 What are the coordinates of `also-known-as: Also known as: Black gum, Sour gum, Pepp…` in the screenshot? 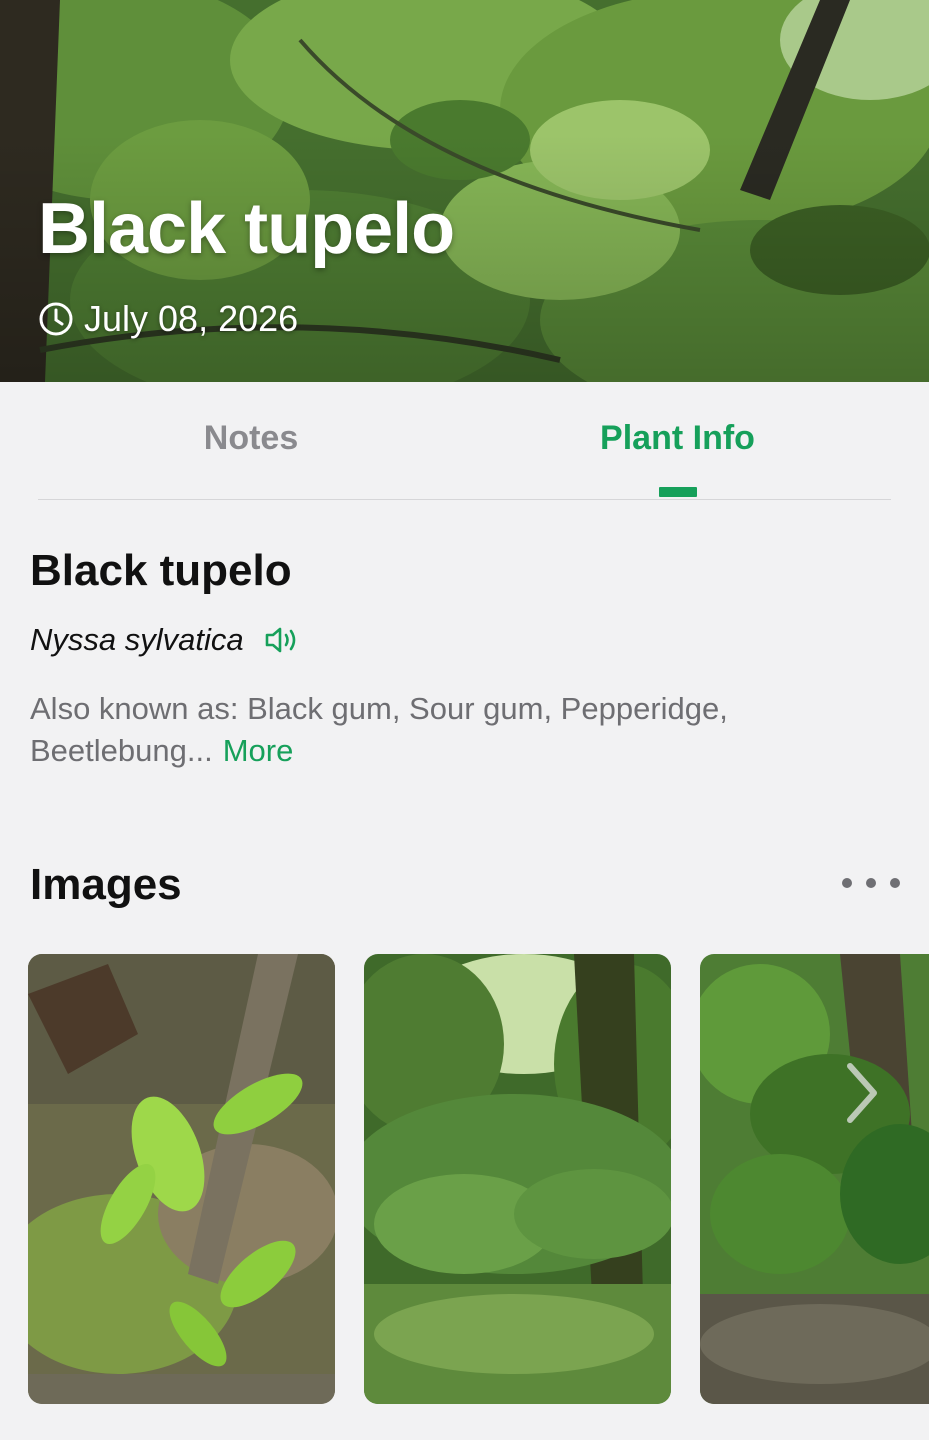 It's located at (460, 730).